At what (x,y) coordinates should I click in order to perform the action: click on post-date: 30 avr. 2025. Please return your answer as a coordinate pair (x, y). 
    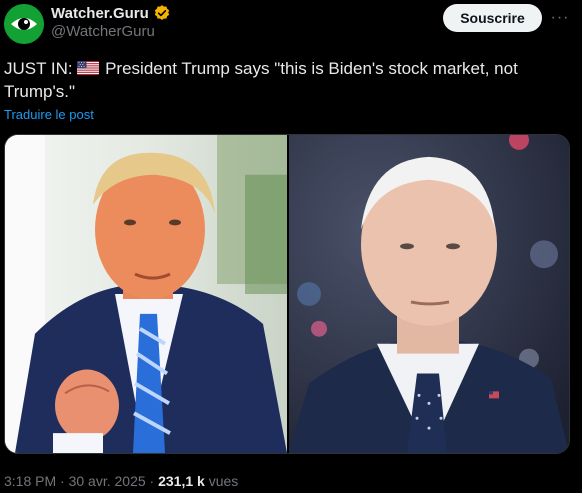
    Looking at the image, I should click on (107, 481).